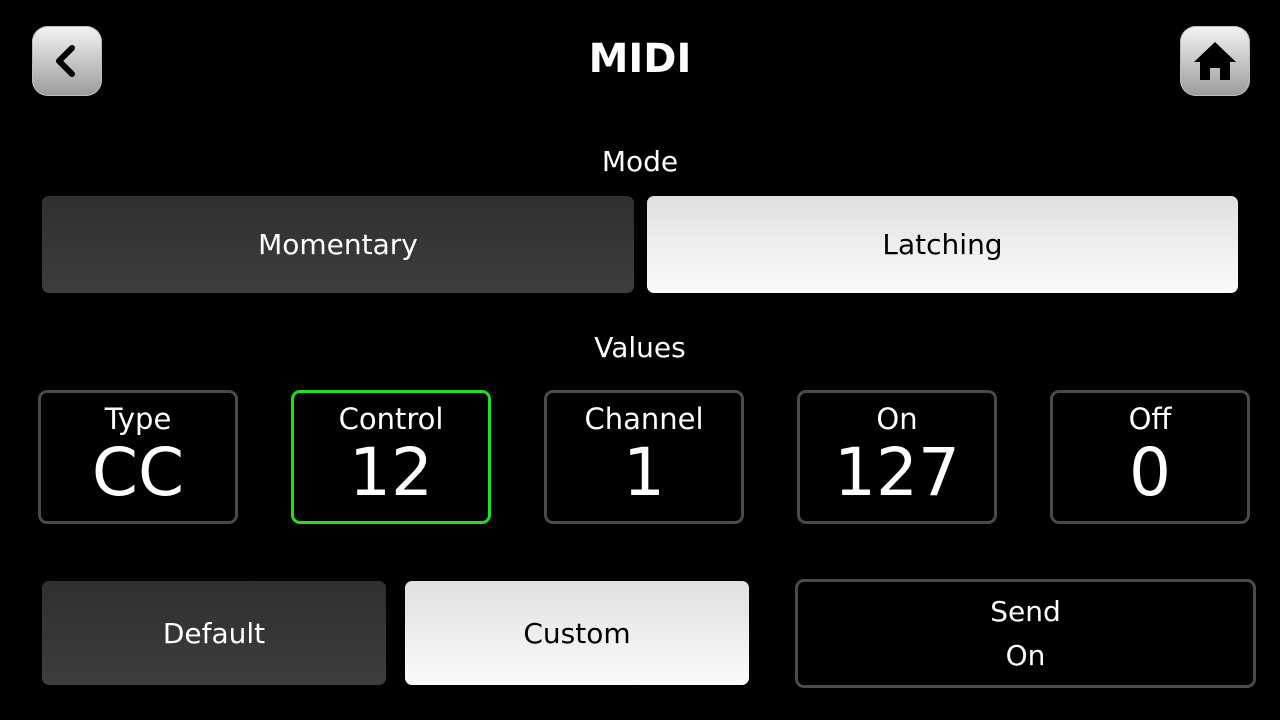  I want to click on home-icon, so click(1215, 61).